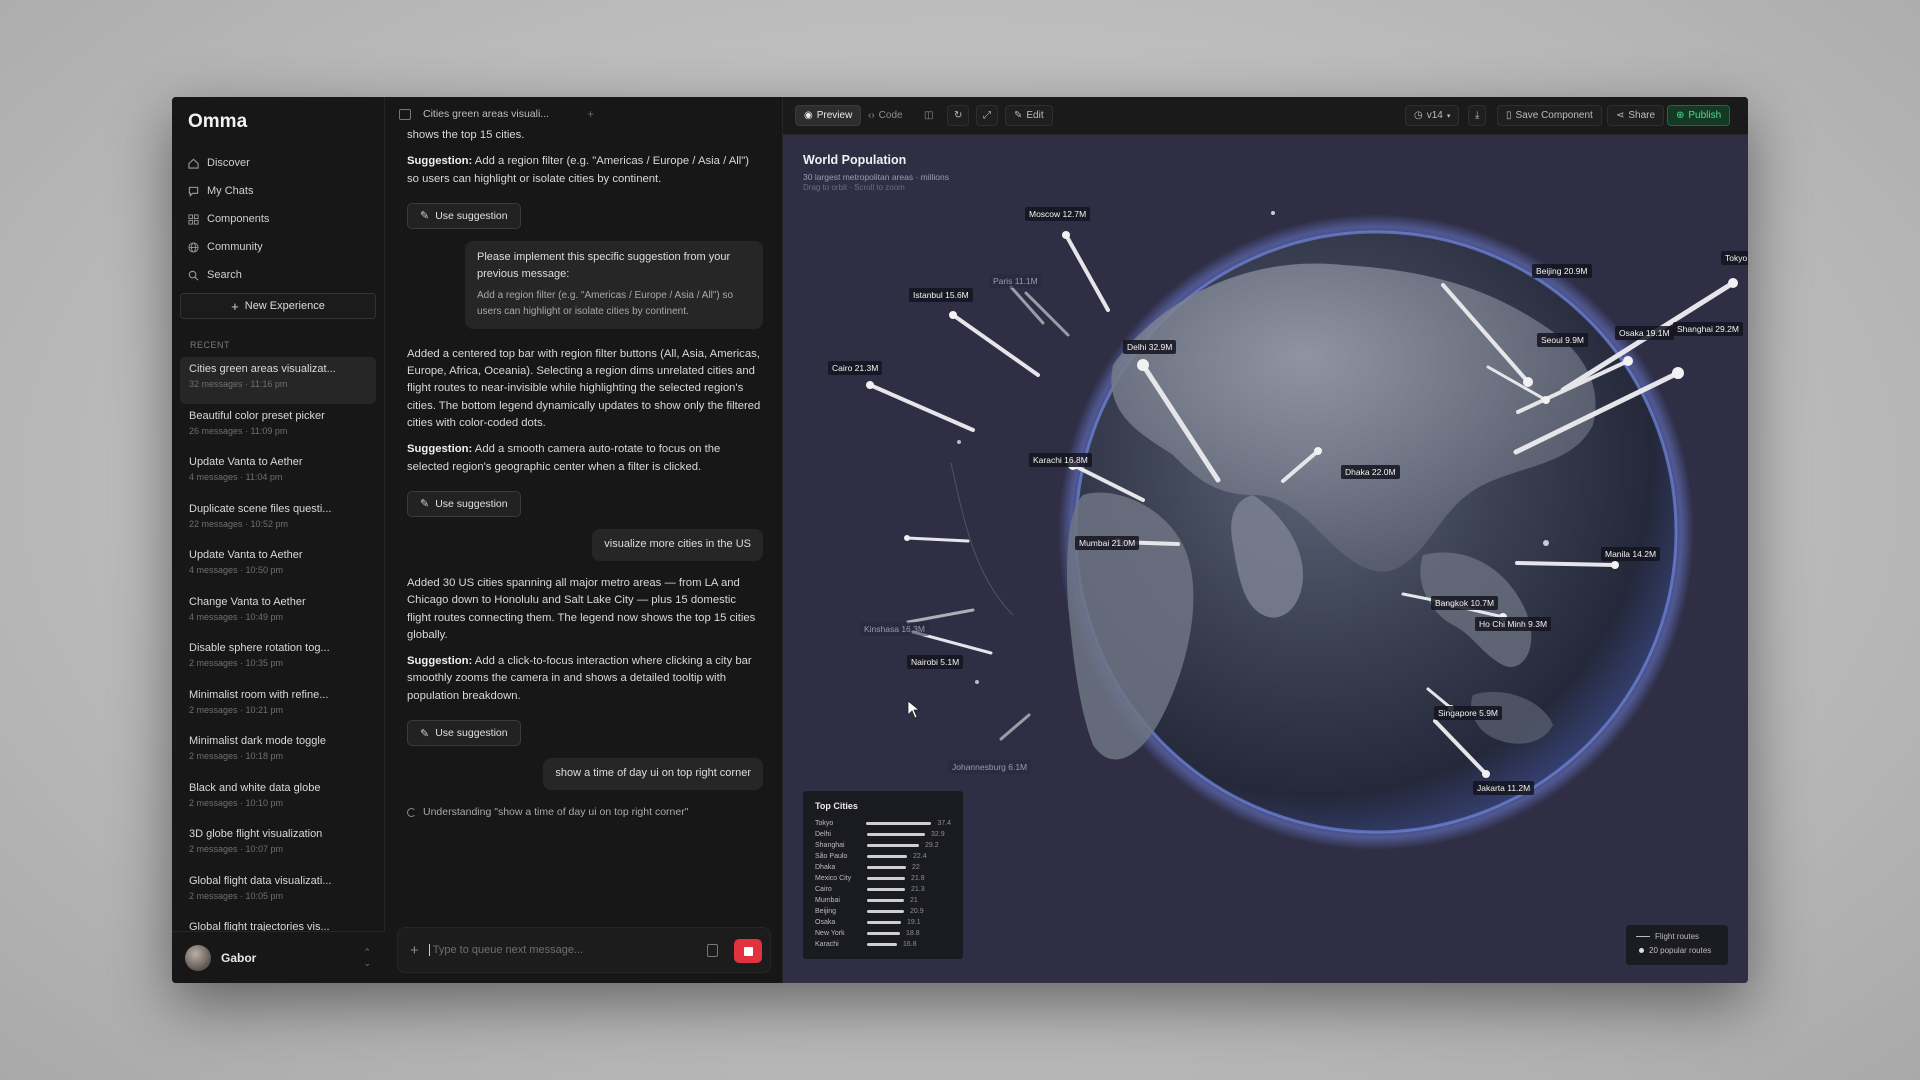 Image resolution: width=1920 pixels, height=1080 pixels. Describe the element at coordinates (279, 191) in the screenshot. I see `nav-my-chats: My Chats` at that location.